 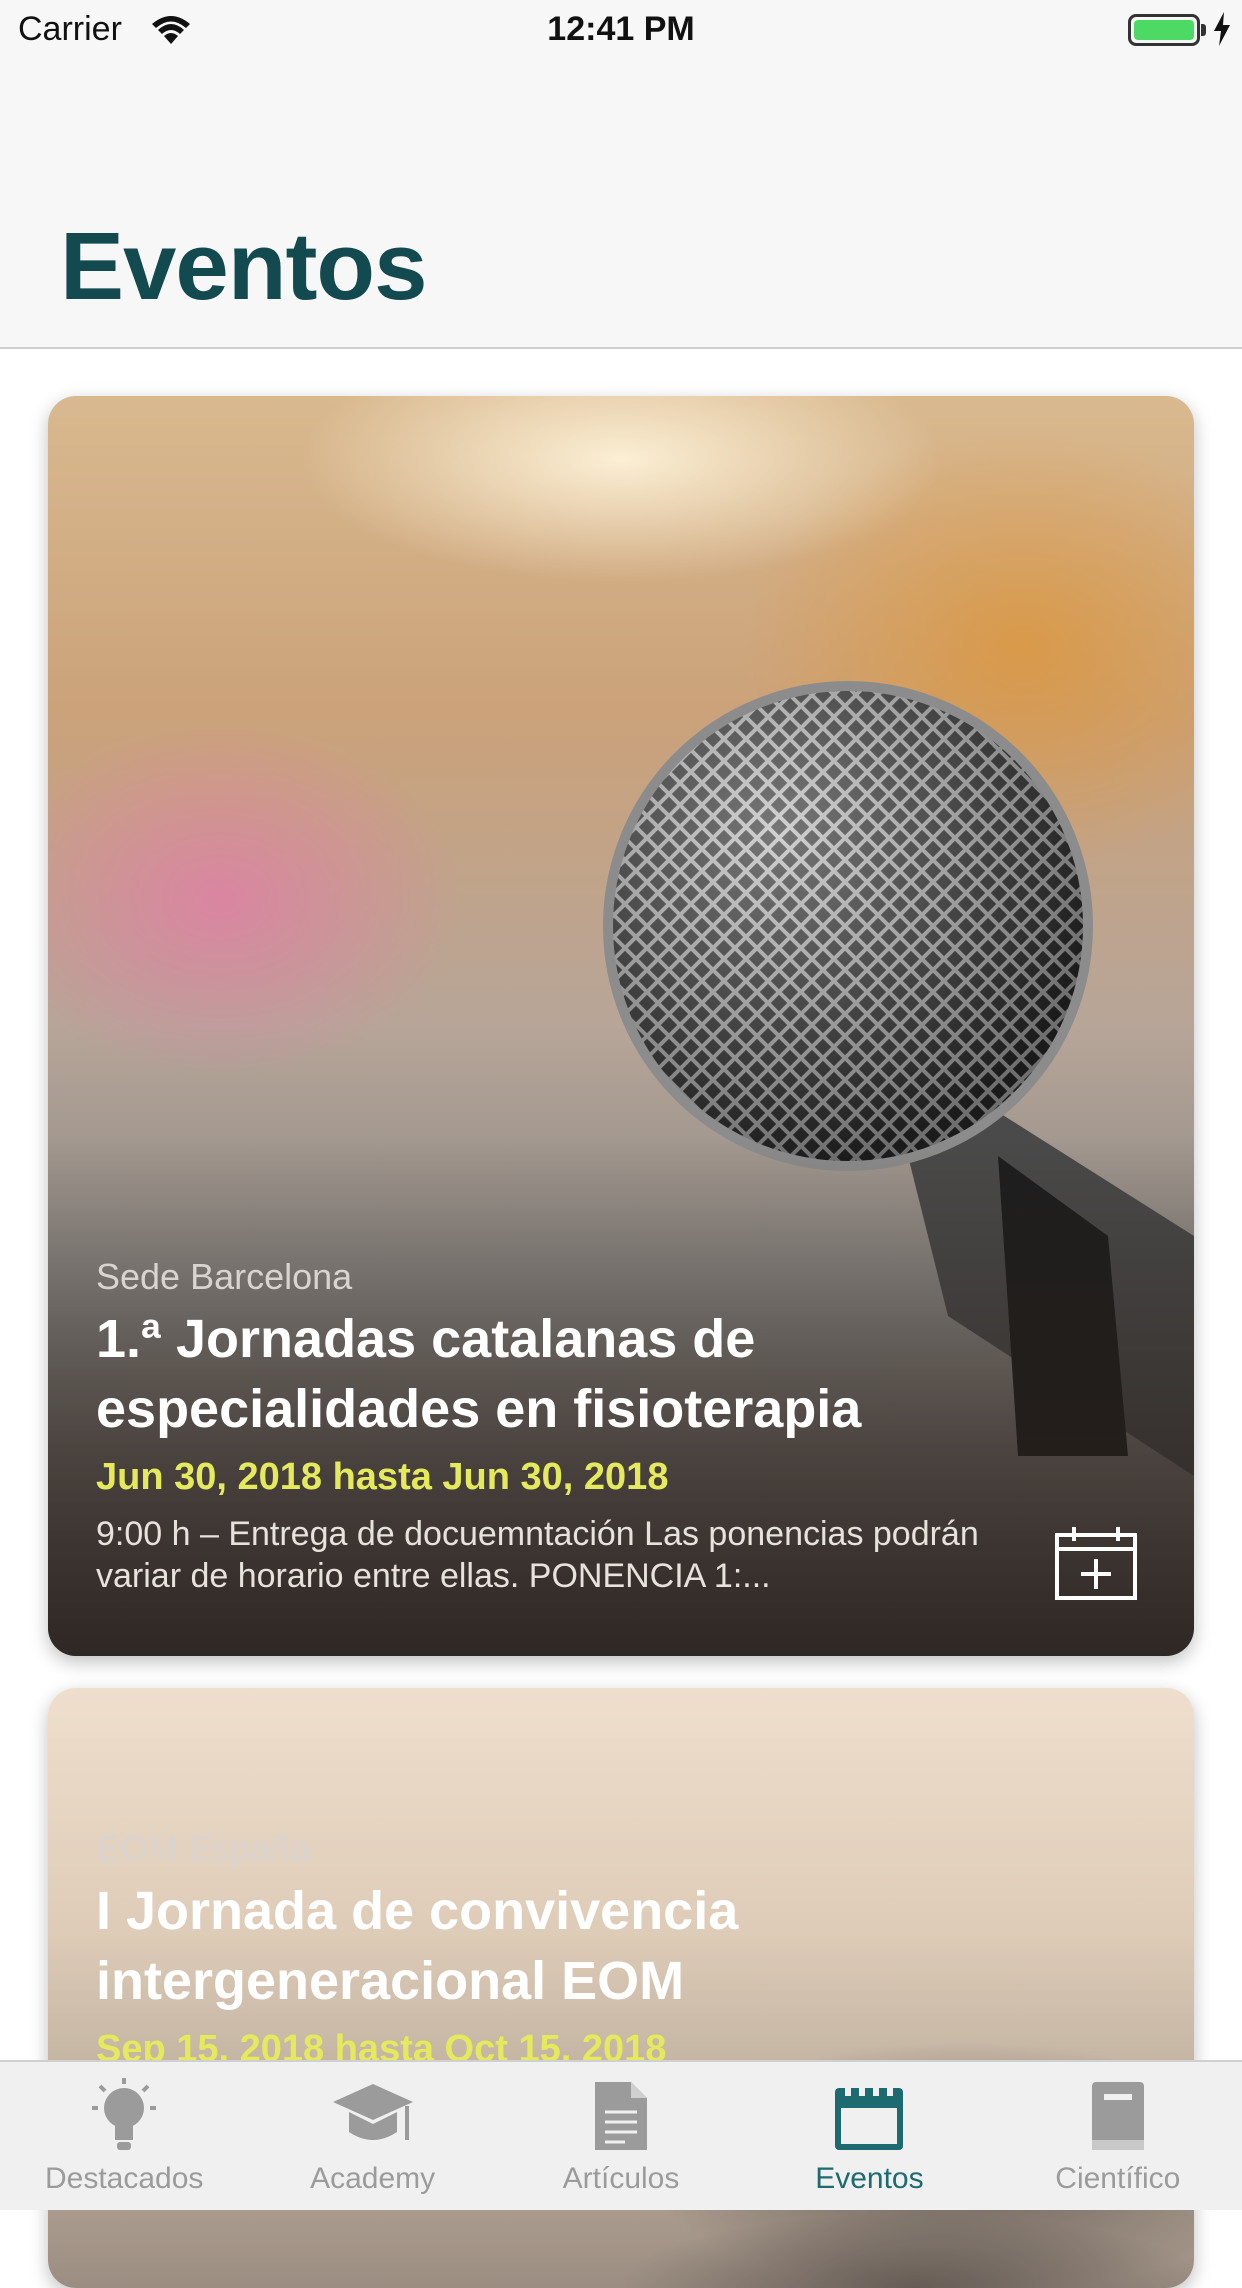 I want to click on charging-icon, so click(x=1222, y=33).